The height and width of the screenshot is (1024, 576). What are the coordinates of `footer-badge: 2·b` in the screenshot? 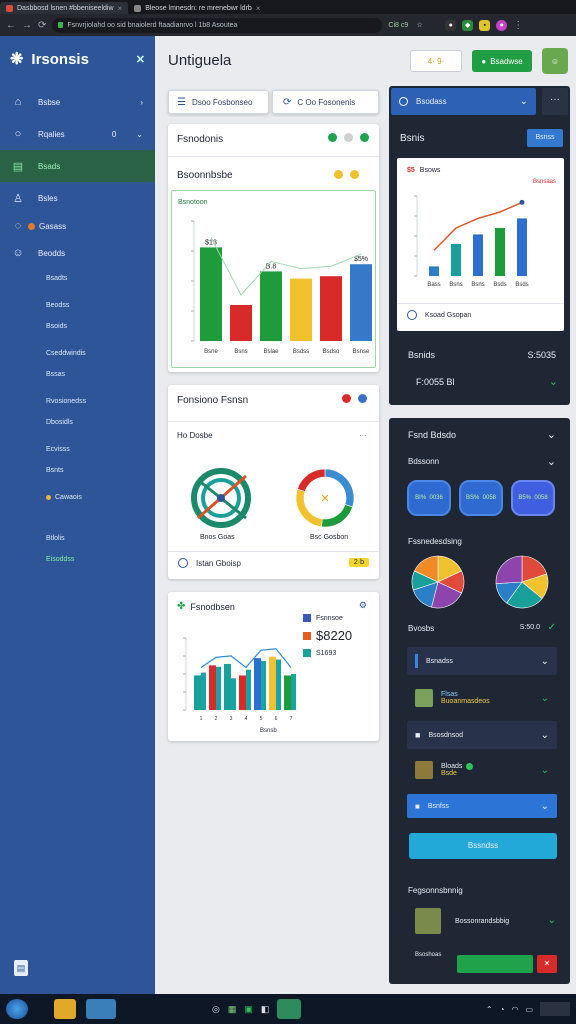 It's located at (358, 562).